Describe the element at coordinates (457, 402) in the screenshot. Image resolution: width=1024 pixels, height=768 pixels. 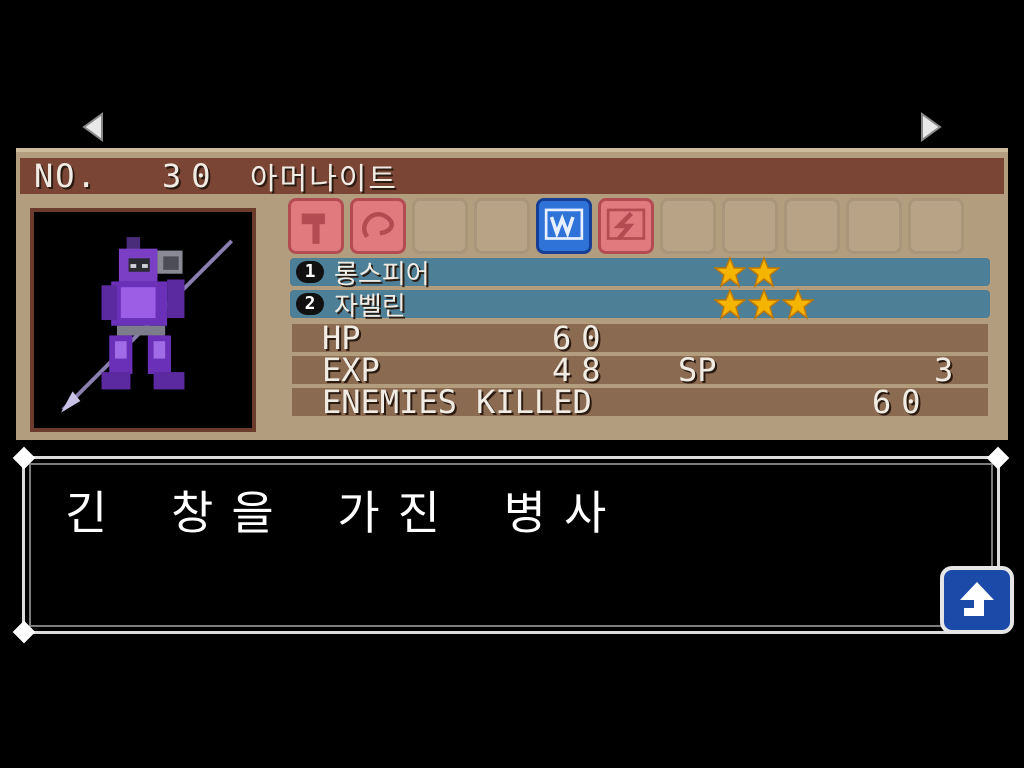
I see `enemies-killed-label: ENEMIES KILLED` at that location.